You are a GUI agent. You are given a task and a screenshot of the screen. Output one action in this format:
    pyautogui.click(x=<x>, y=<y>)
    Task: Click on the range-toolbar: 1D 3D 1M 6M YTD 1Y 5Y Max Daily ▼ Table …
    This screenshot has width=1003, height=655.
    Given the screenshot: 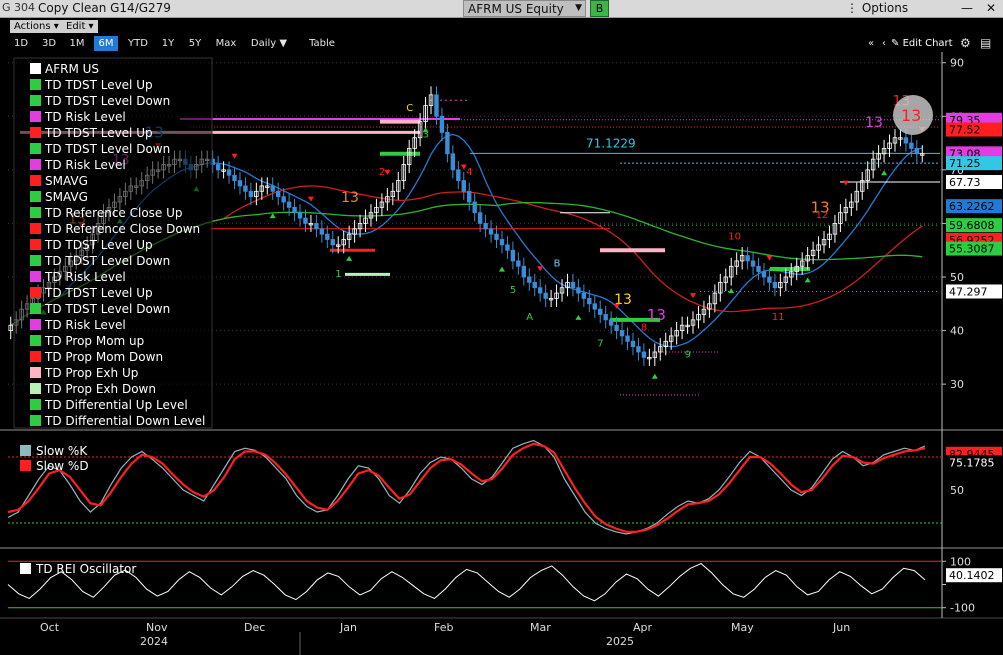 What is the action you would take?
    pyautogui.click(x=501, y=43)
    